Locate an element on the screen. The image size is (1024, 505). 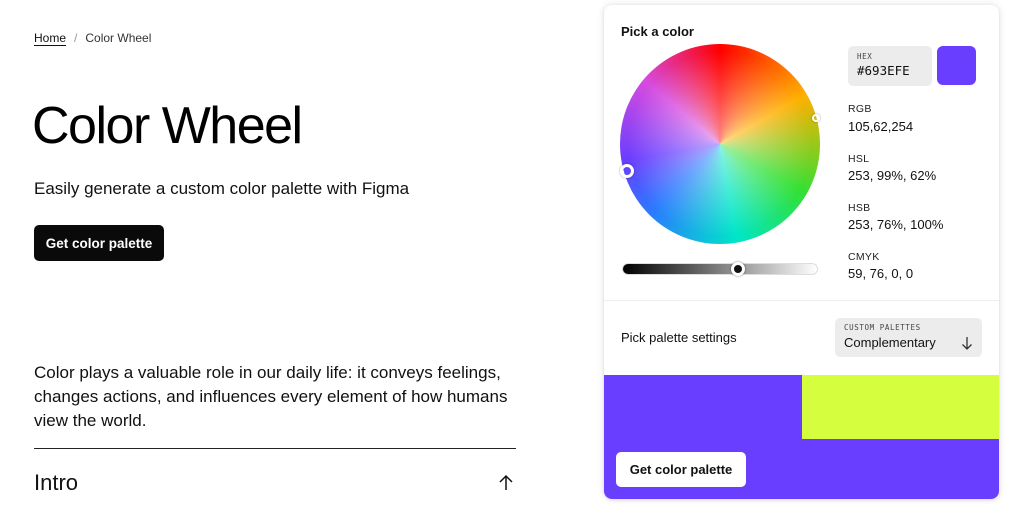
accordion-title: Intro is located at coordinates (56, 482).